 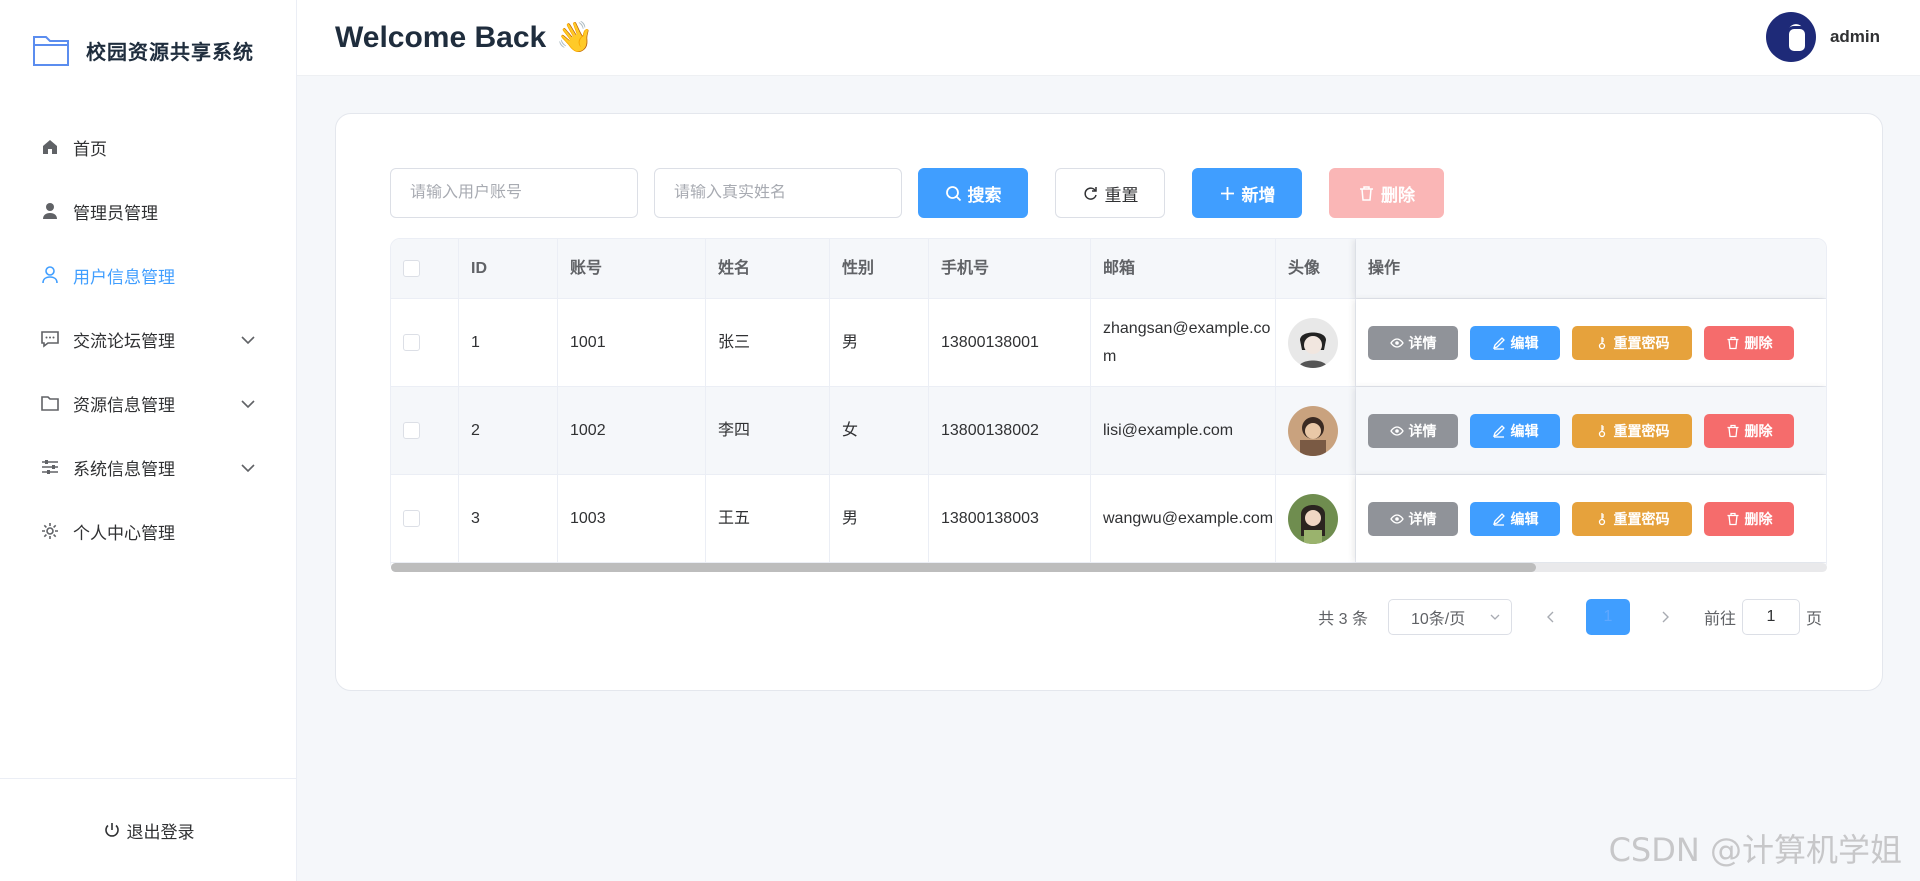 I want to click on header-account: 账号, so click(x=632, y=268).